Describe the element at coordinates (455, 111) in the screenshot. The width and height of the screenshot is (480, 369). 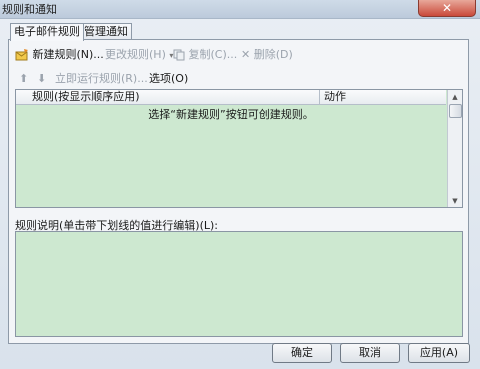
I see `scroll-thumb` at that location.